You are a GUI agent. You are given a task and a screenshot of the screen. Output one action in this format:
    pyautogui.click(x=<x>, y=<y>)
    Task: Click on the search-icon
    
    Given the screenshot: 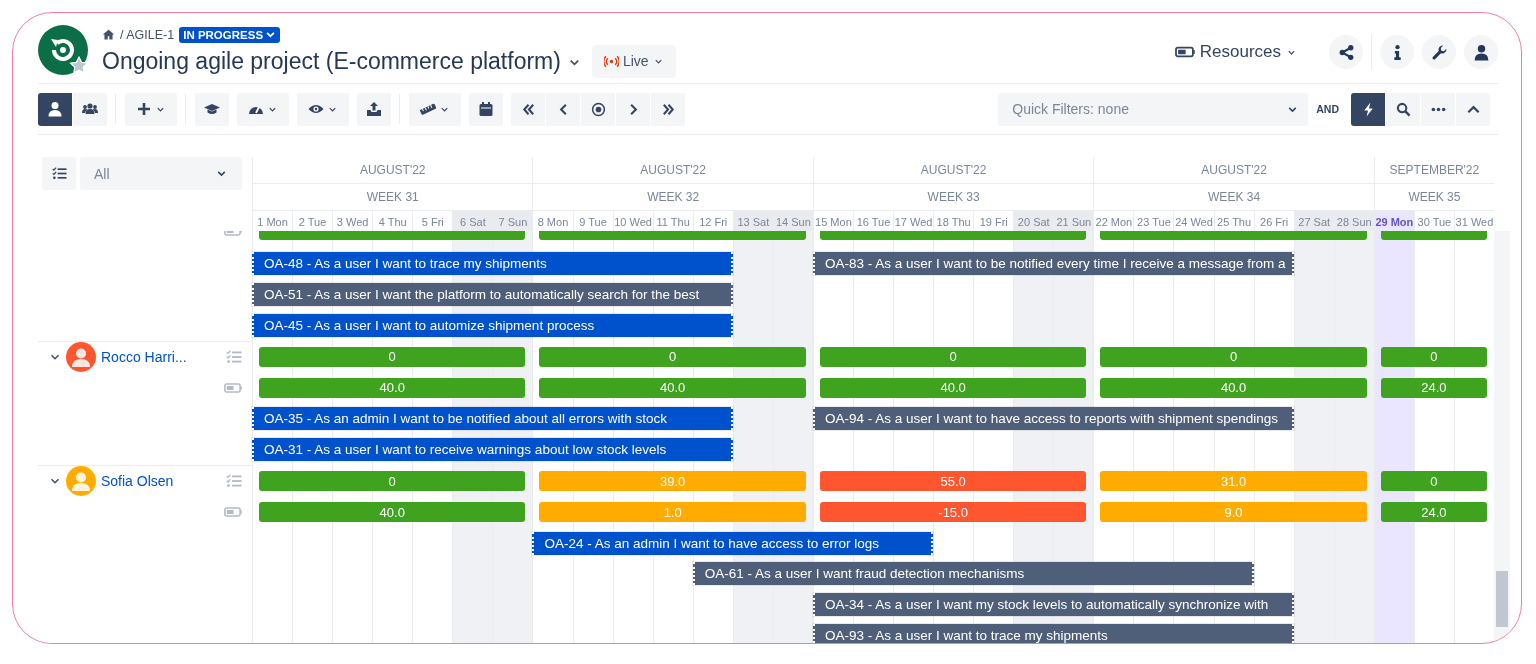 What is the action you would take?
    pyautogui.click(x=1403, y=109)
    